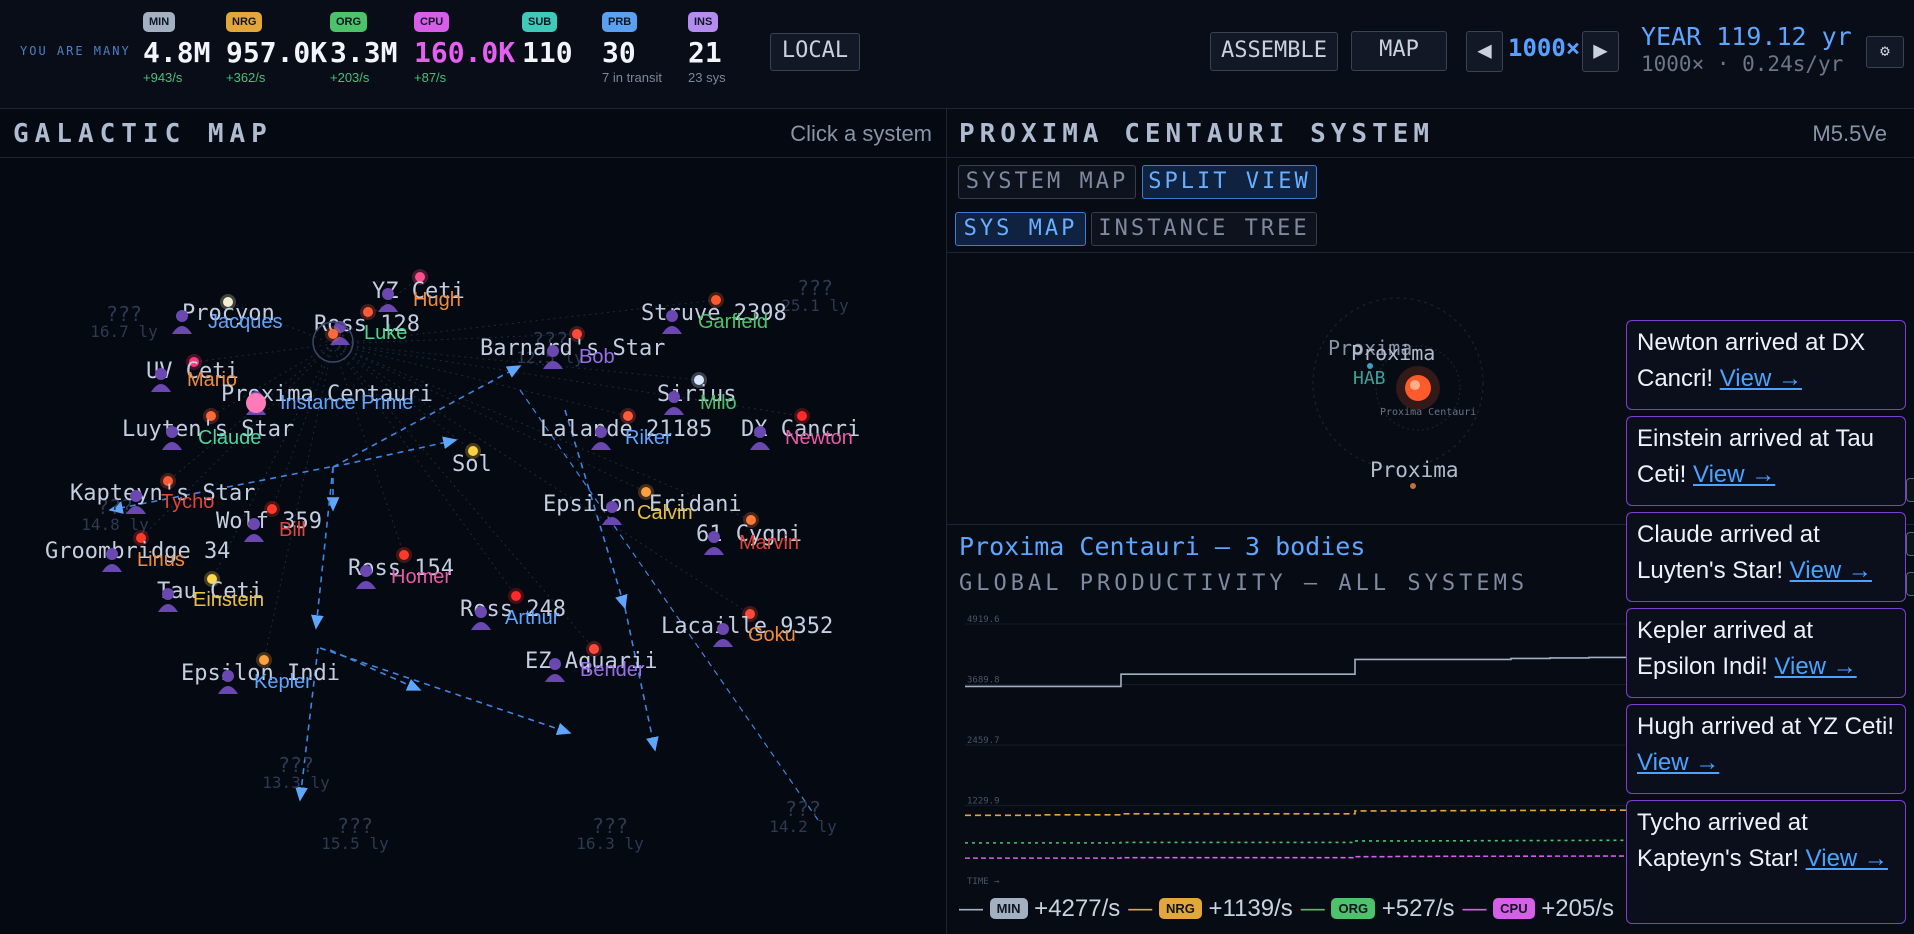  I want to click on resource-value: 21, so click(705, 52).